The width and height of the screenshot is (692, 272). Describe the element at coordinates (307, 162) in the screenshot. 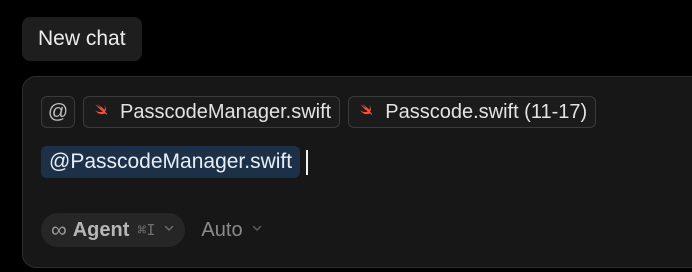

I see `text-cursor` at that location.